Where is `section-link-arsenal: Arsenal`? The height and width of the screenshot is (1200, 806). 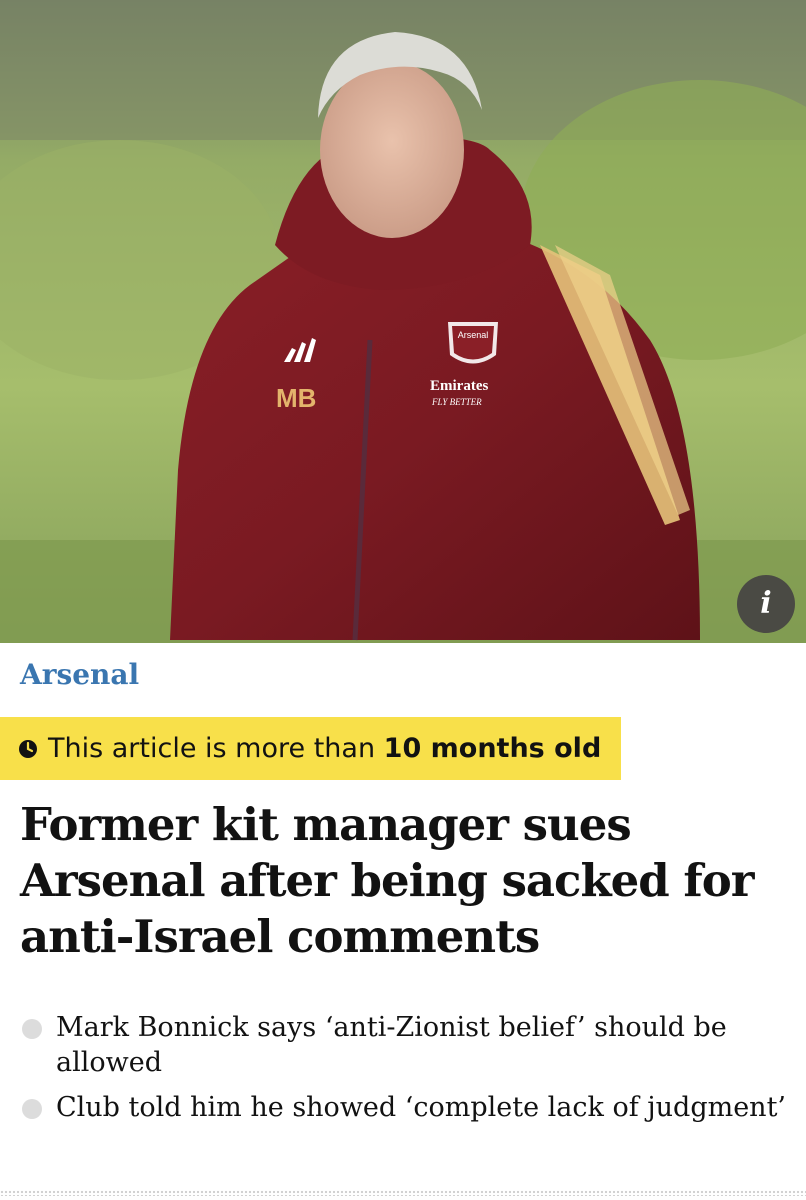
section-link-arsenal: Arsenal is located at coordinates (79, 674).